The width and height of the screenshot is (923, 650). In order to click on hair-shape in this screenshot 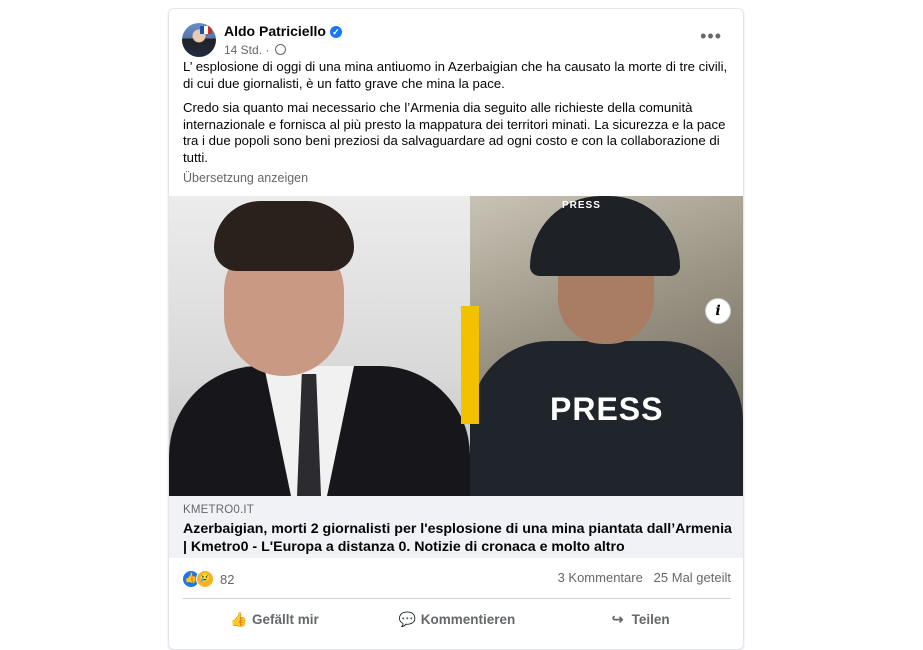, I will do `click(284, 236)`.